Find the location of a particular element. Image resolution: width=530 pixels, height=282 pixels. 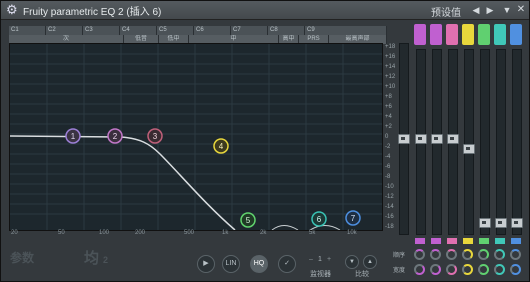

band-5-width-dial is located at coordinates (483, 269).